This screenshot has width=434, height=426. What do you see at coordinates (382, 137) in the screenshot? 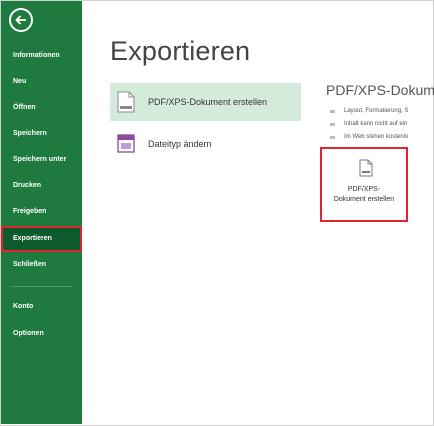
I see `detail-bullet: Im Web stehen kostenlo` at bounding box center [382, 137].